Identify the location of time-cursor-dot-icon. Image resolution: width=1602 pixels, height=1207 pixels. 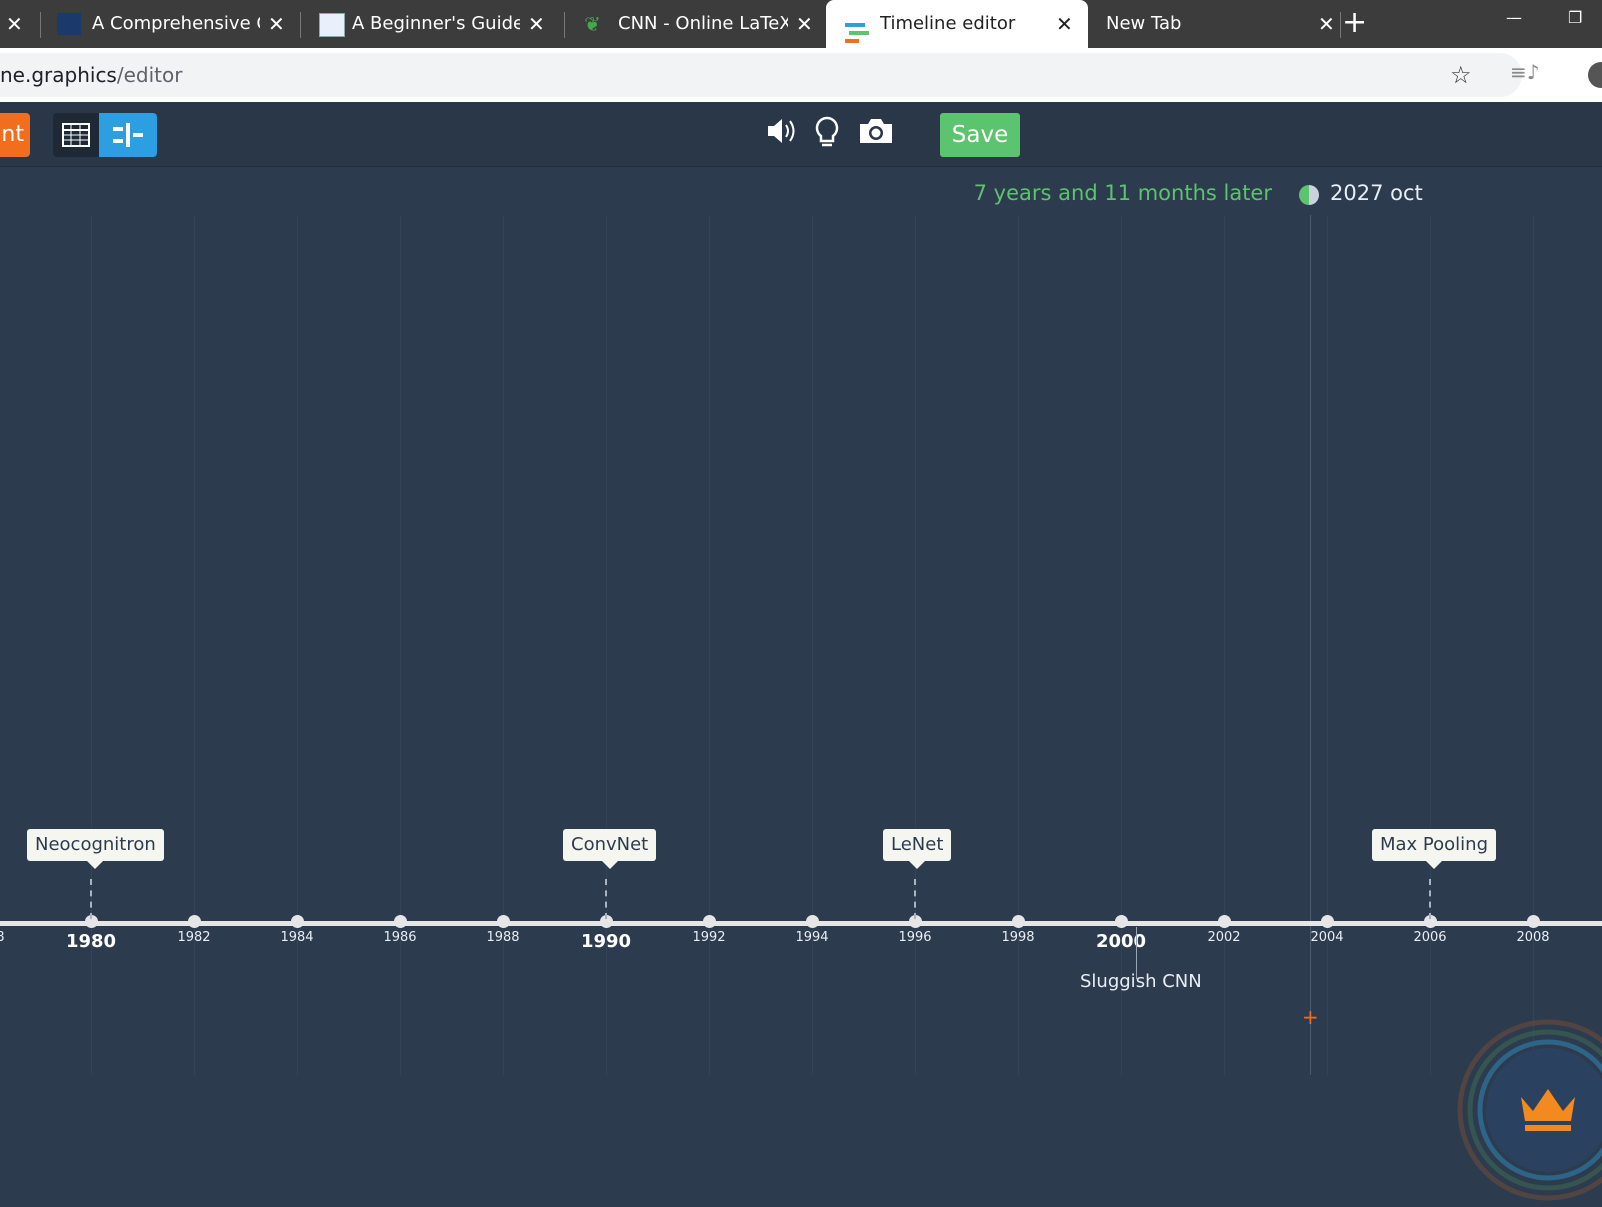
(1309, 195).